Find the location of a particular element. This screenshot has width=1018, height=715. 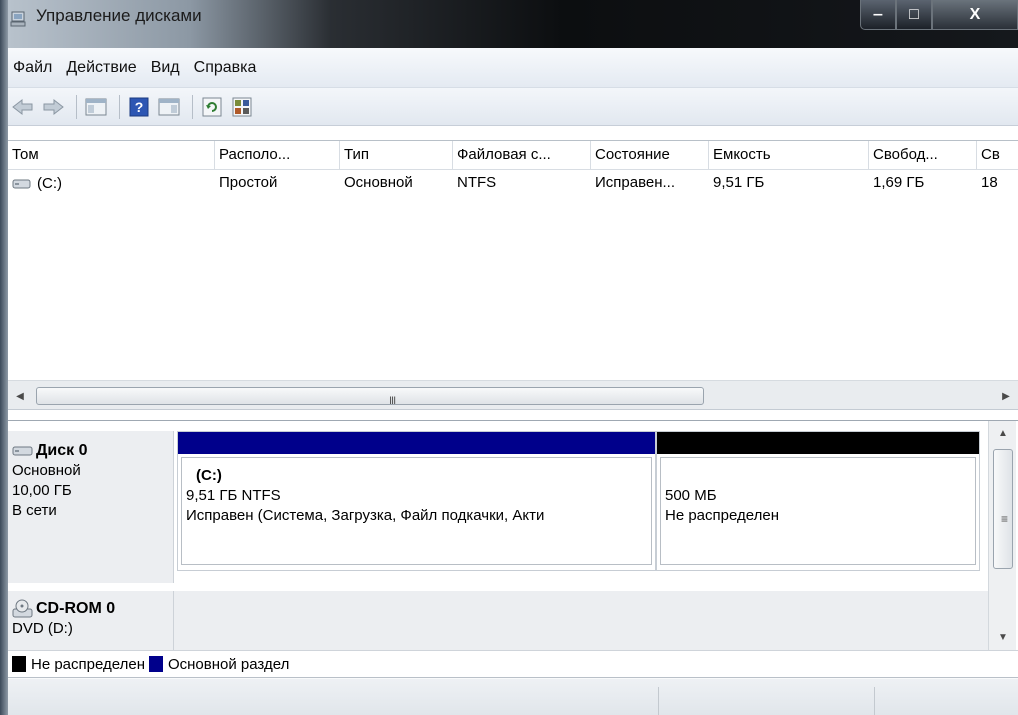

partition-c-label: (C:) is located at coordinates (209, 475).